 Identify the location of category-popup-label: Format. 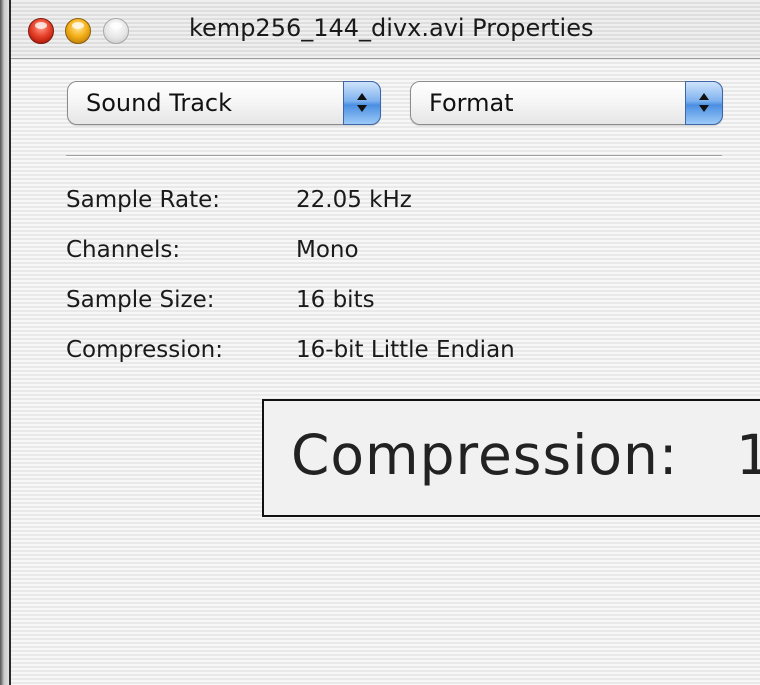
(471, 103).